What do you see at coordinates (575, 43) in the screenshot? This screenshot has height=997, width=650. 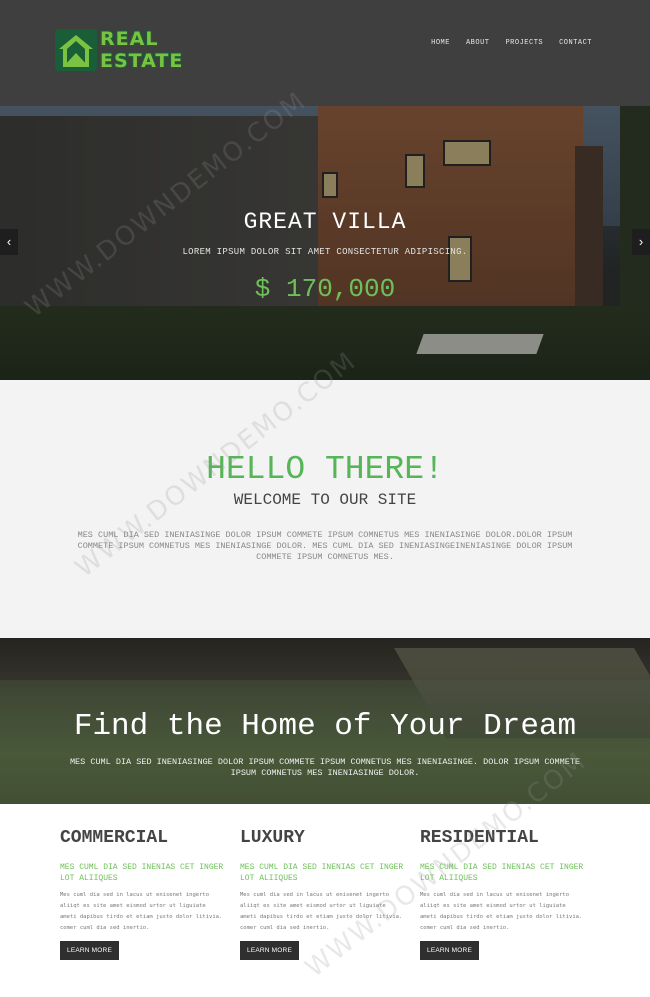 I see `nav-contact: CONTACT` at bounding box center [575, 43].